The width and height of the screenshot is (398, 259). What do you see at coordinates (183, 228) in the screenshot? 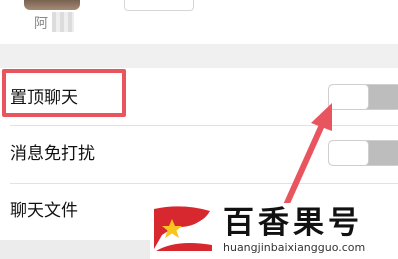
I see `brand-logo-icon` at bounding box center [183, 228].